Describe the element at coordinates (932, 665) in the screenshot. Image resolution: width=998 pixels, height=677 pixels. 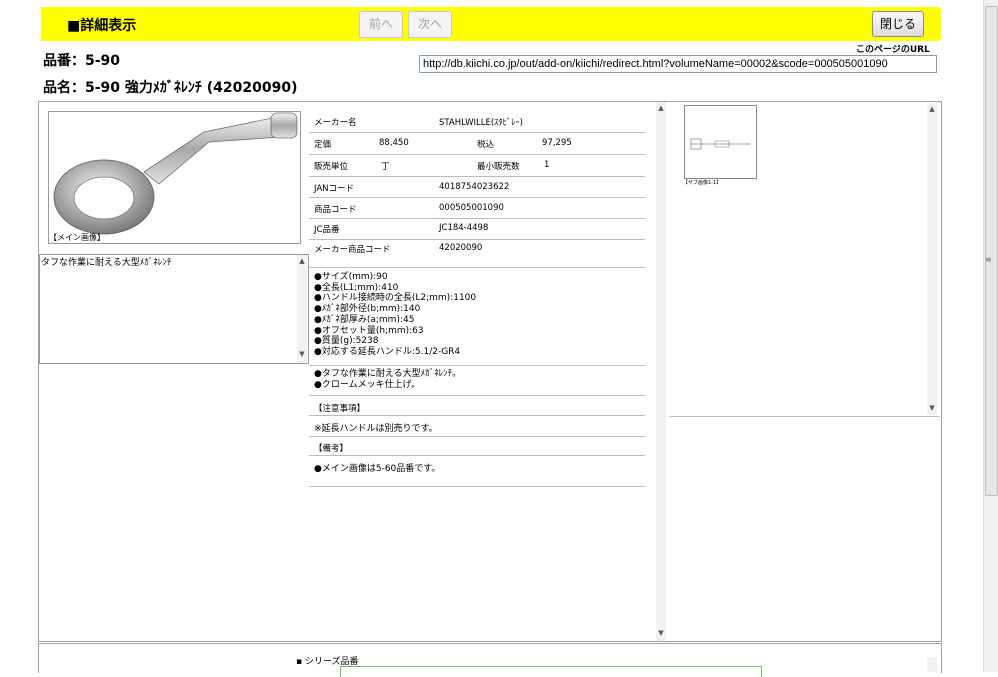
I see `series-scrollbar` at that location.